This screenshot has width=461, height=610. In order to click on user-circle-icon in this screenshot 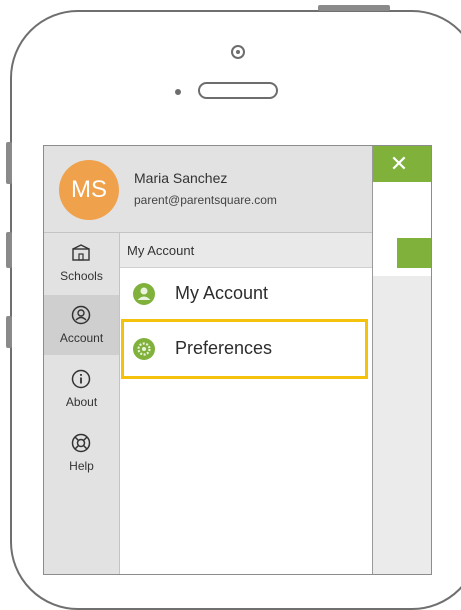, I will do `click(81, 315)`.